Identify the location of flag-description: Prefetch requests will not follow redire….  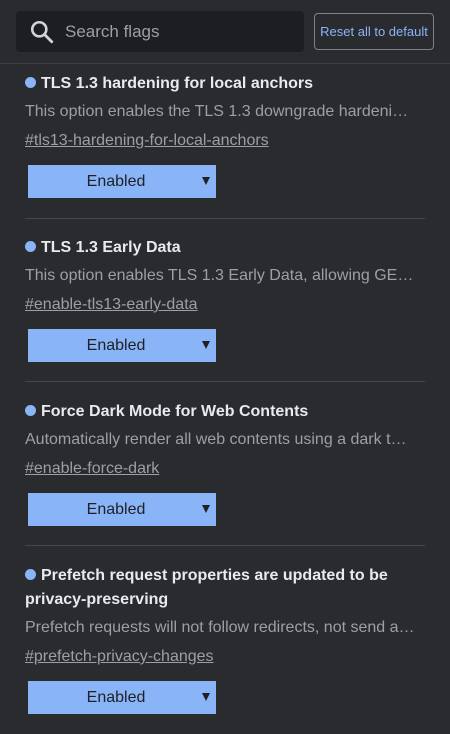
(220, 627).